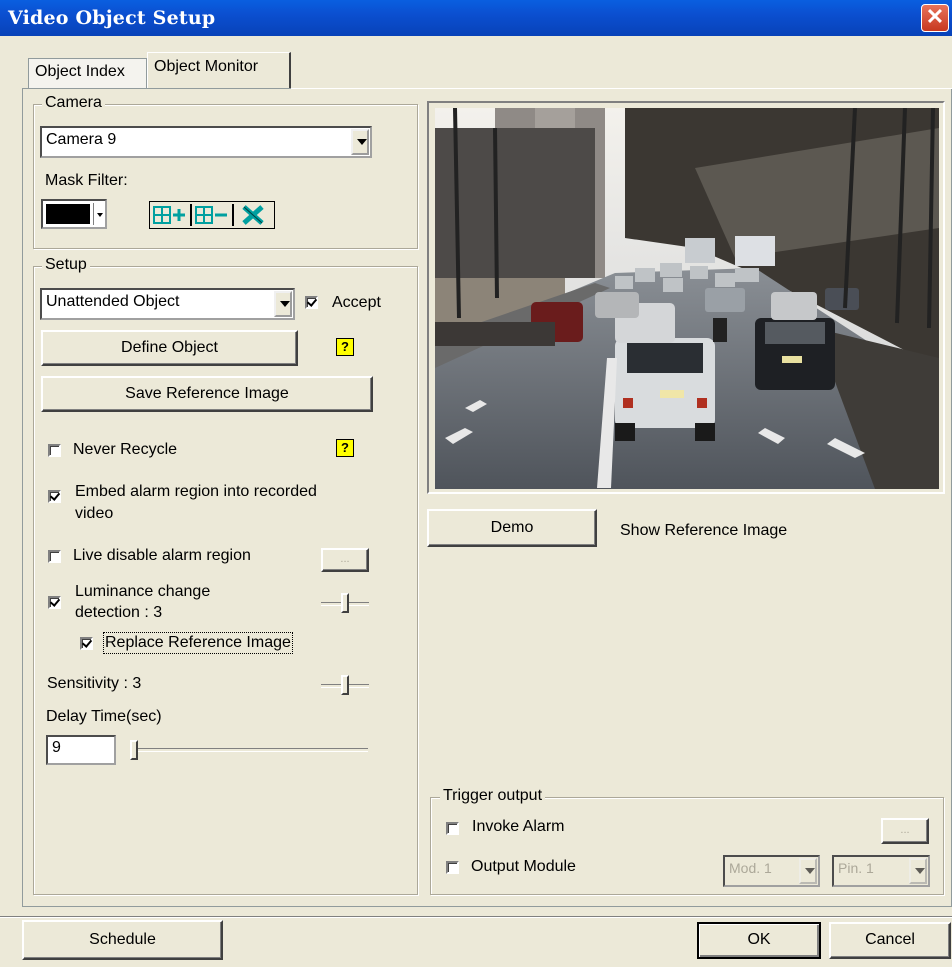 The image size is (952, 967). What do you see at coordinates (54, 450) in the screenshot?
I see `never-recycle-checkbox` at bounding box center [54, 450].